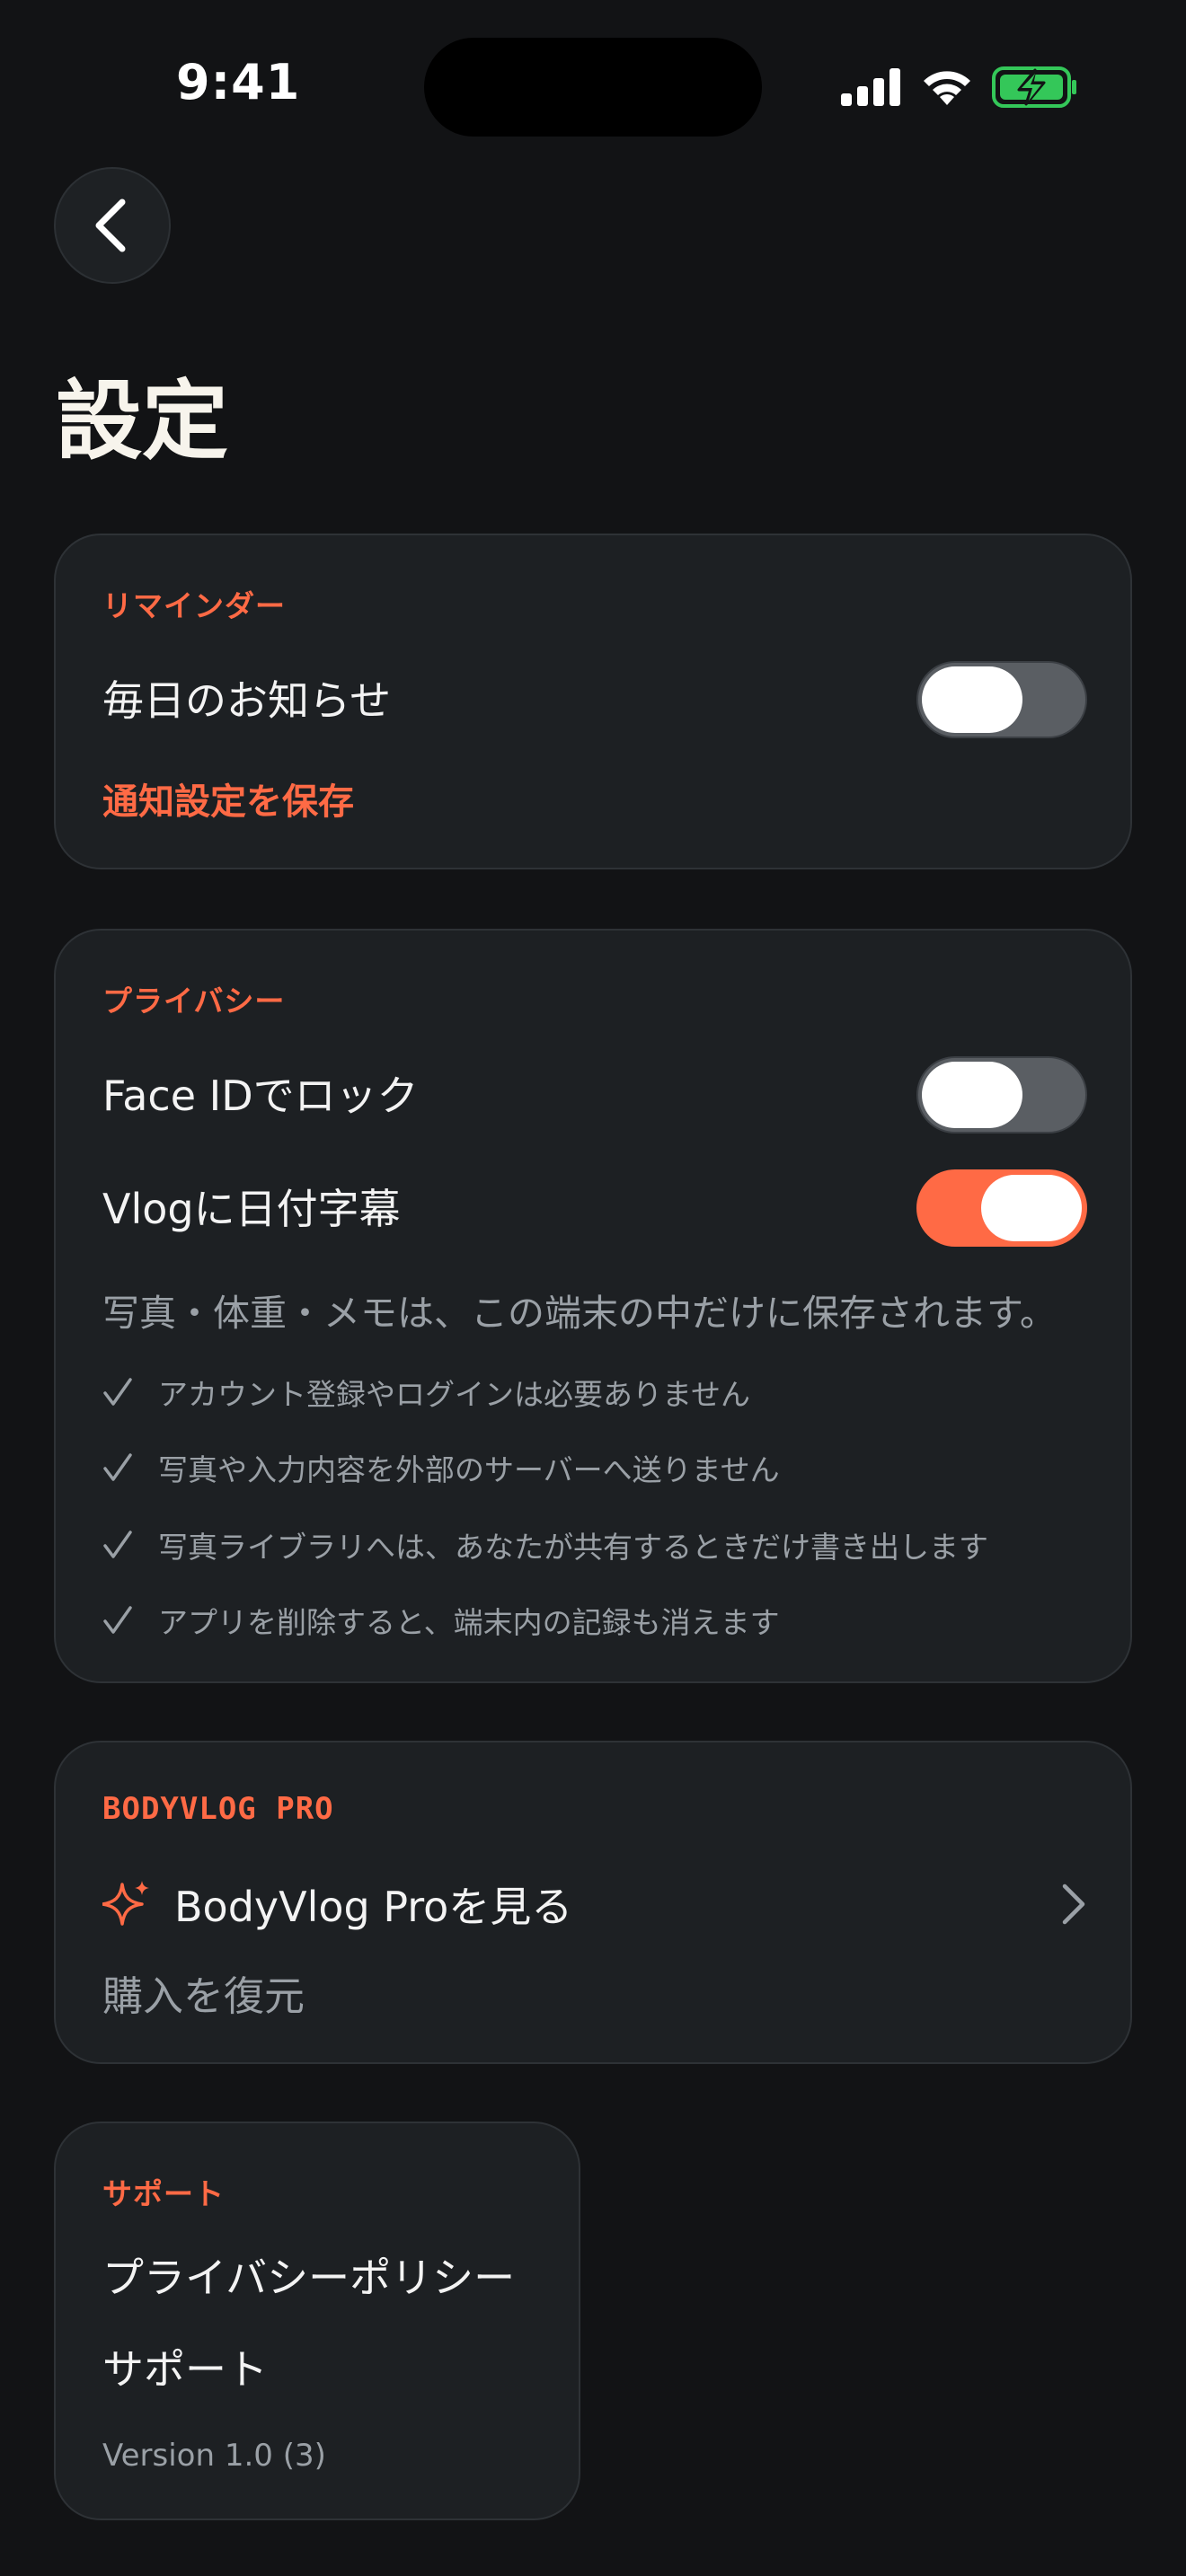 This screenshot has height=2576, width=1186. I want to click on restore-purchase-button: 購入を復元, so click(203, 1992).